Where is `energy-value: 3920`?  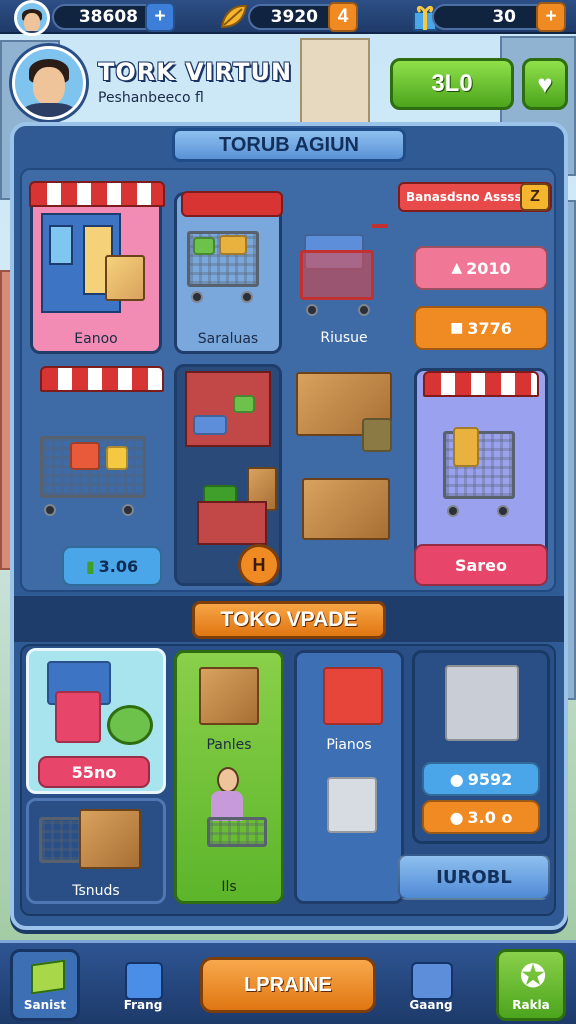
energy-value: 3920 is located at coordinates (294, 17).